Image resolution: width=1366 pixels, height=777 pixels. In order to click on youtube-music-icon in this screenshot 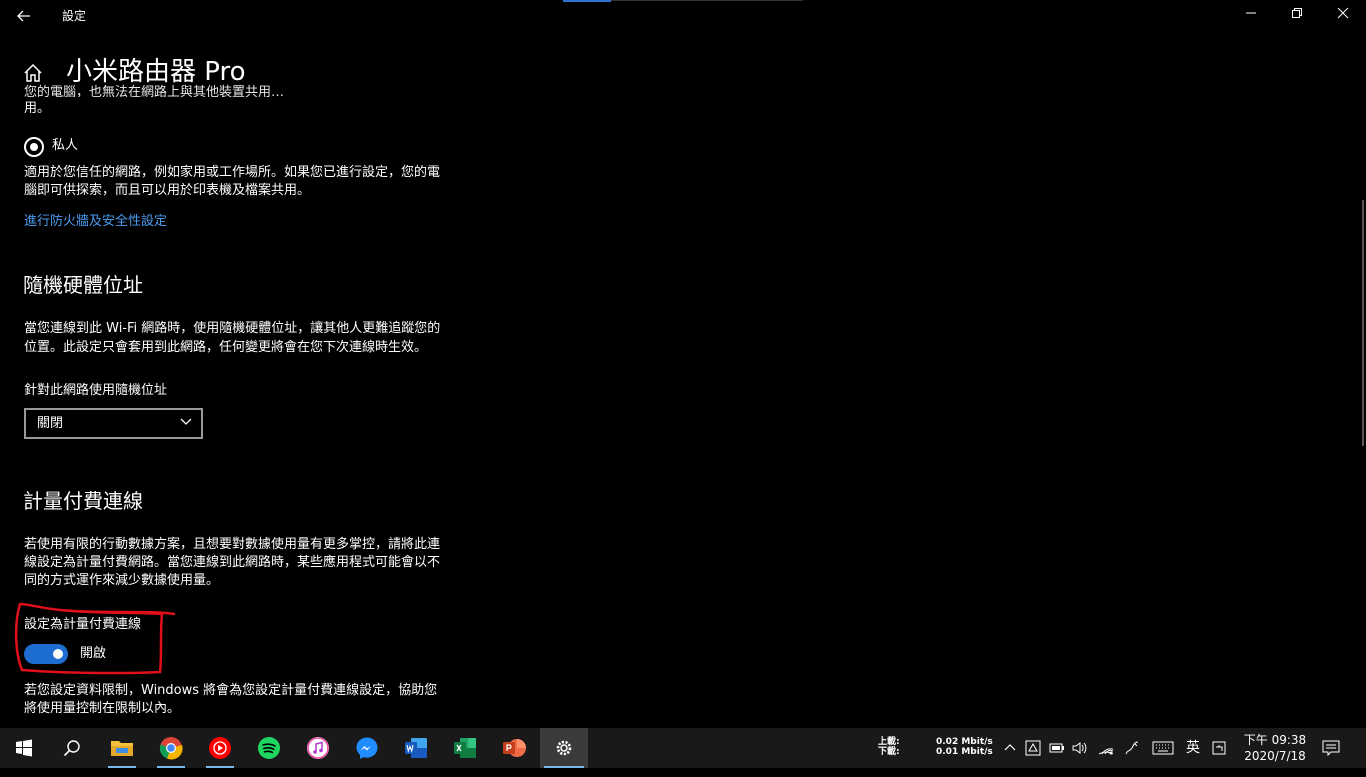, I will do `click(220, 748)`.